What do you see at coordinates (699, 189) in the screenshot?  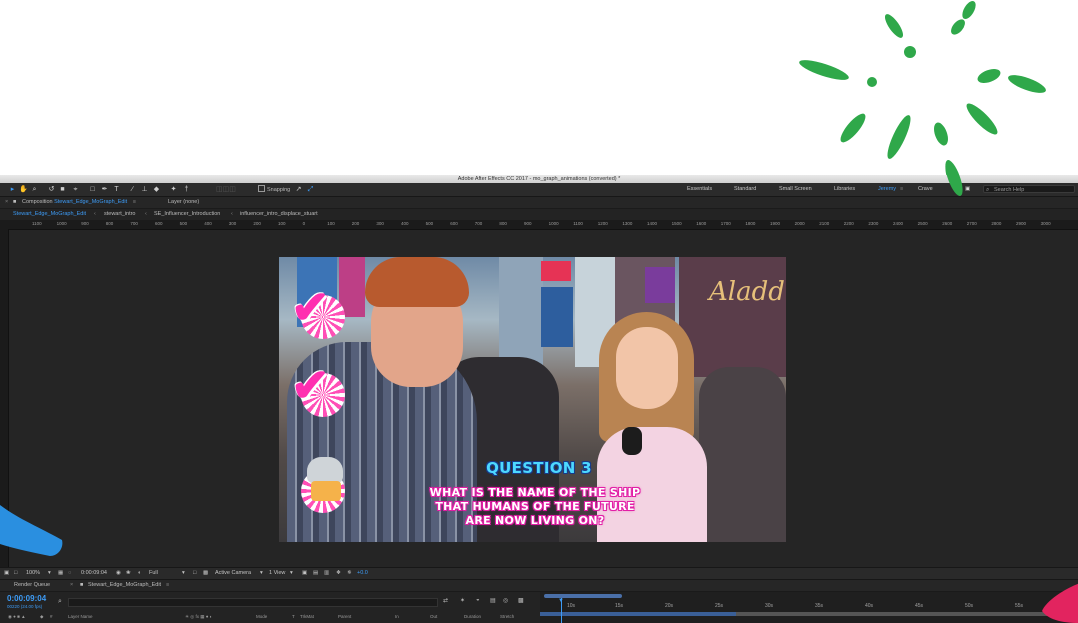 I see `workspace-essentials: Essentials` at bounding box center [699, 189].